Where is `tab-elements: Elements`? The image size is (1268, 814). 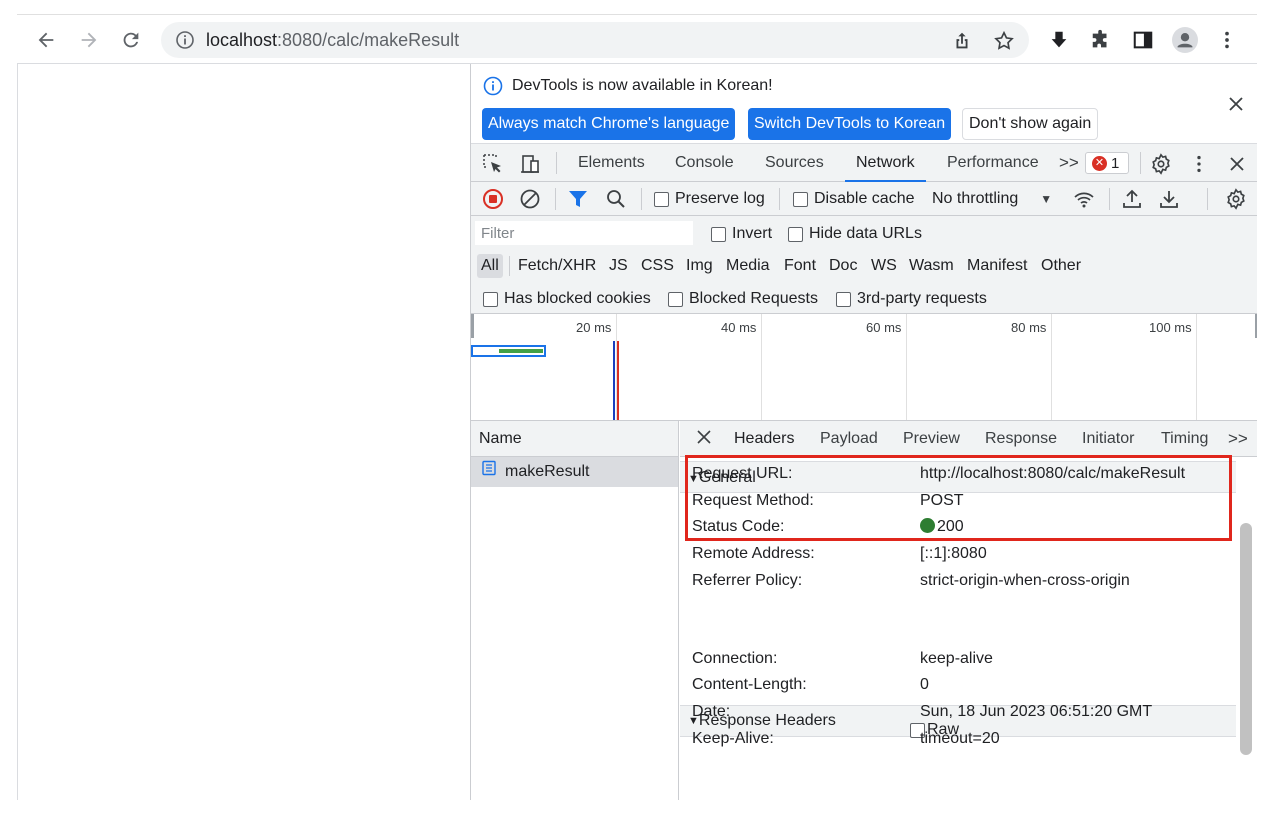
tab-elements: Elements is located at coordinates (611, 163).